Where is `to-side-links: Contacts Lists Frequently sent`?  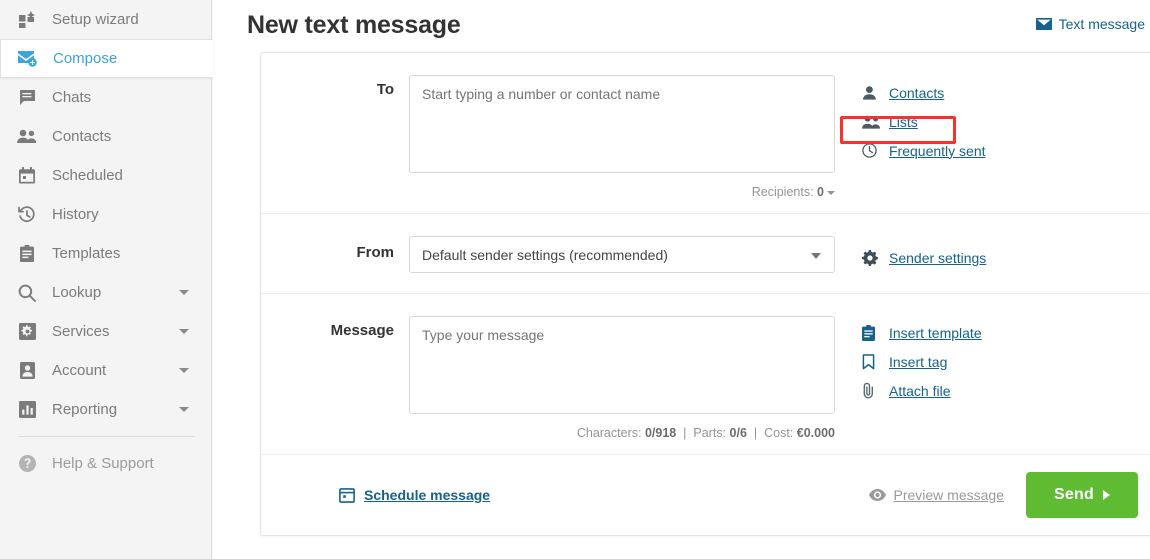
to-side-links: Contacts Lists Frequently sent is located at coordinates (992, 137).